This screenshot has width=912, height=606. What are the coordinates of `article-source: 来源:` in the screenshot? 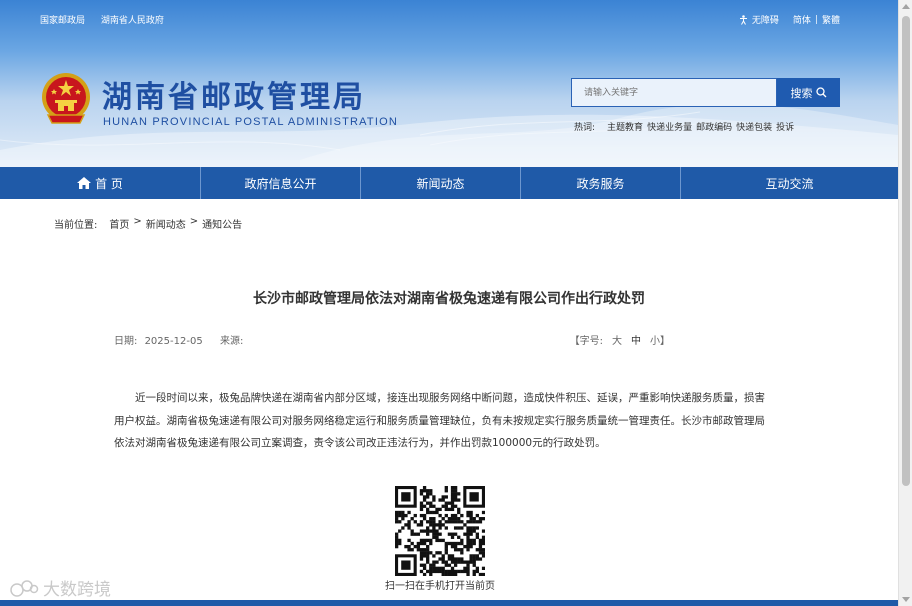 It's located at (231, 339).